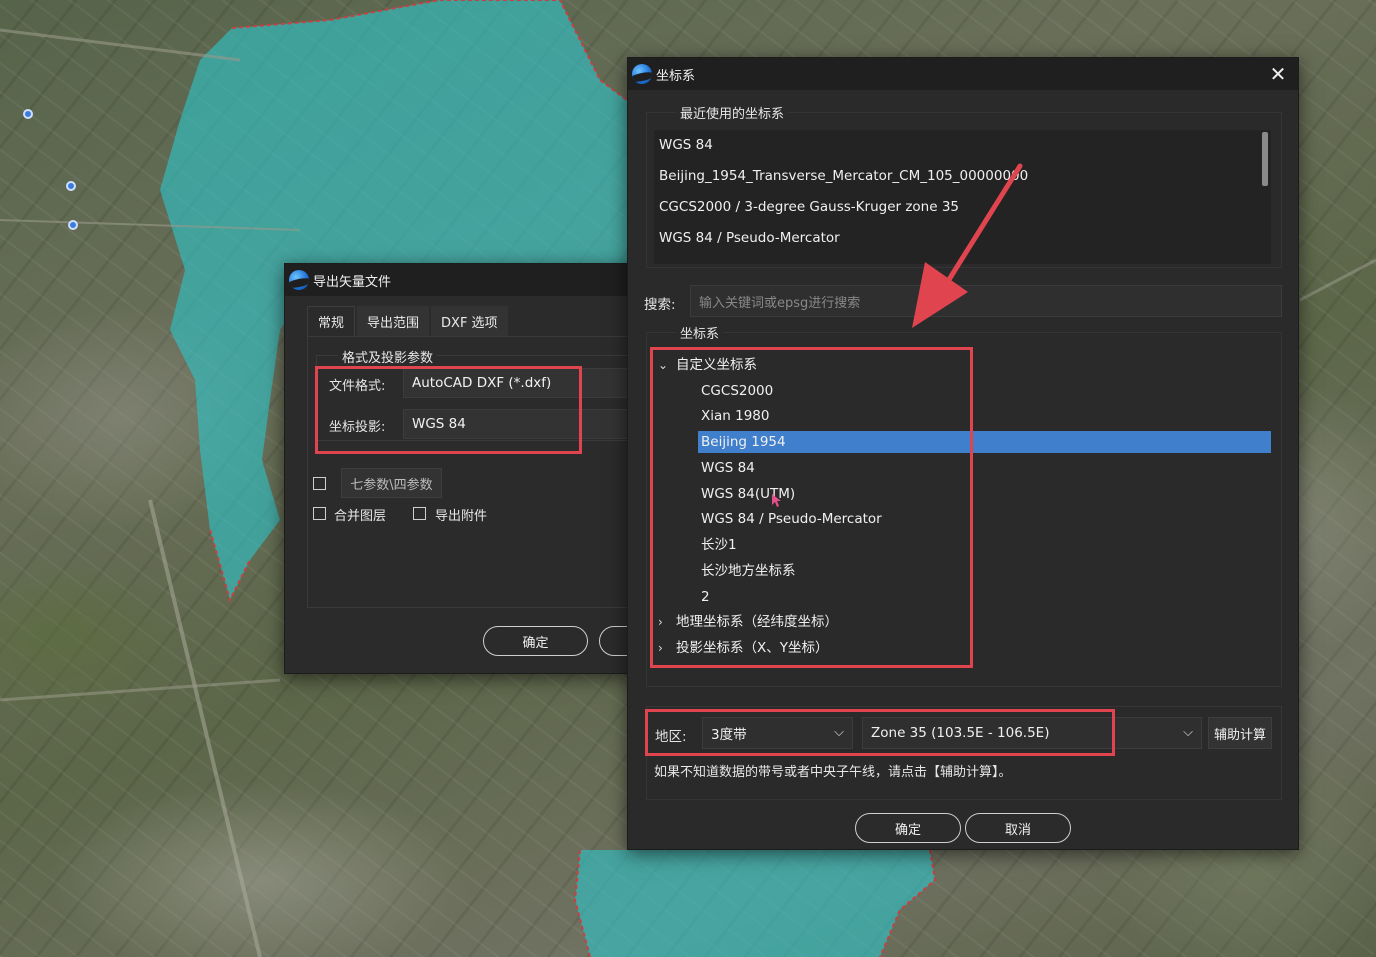  What do you see at coordinates (776, 500) in the screenshot?
I see `mouse-cursor-icon` at bounding box center [776, 500].